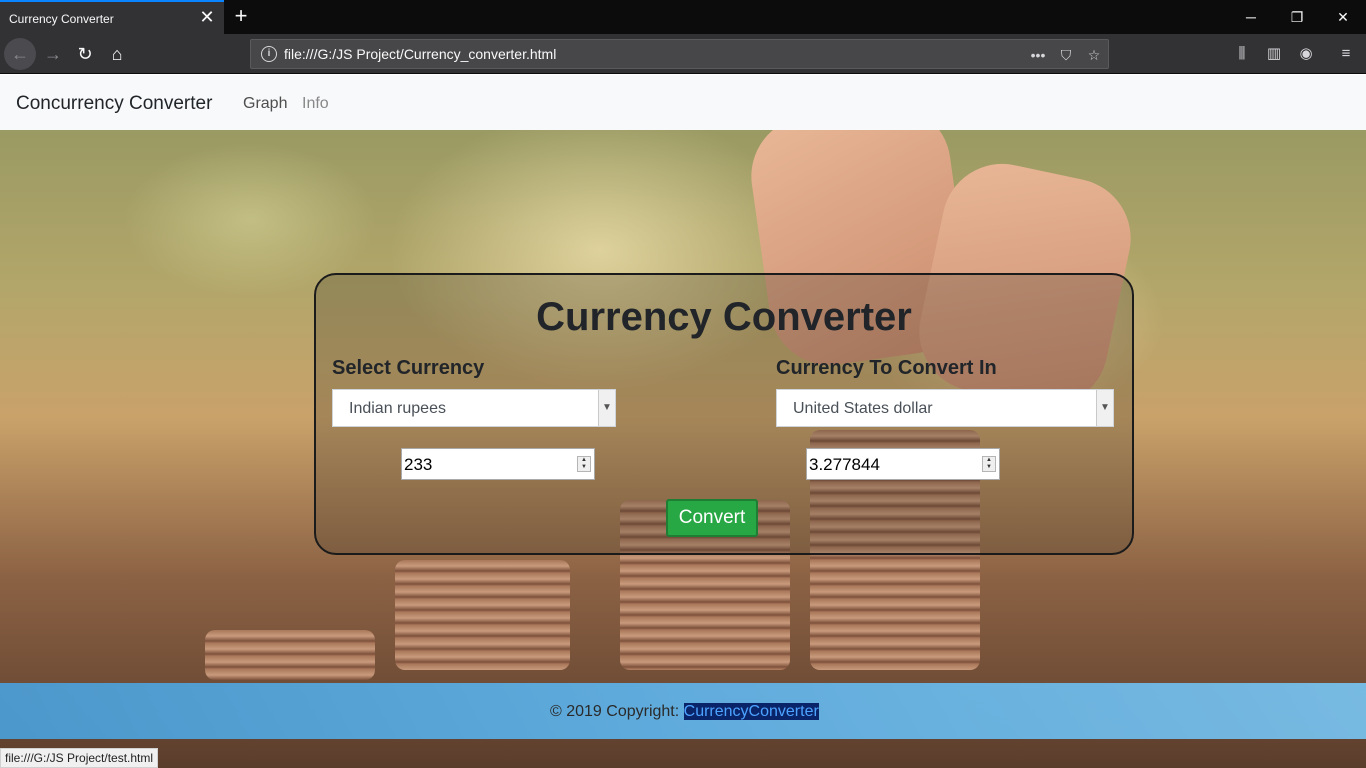  Describe the element at coordinates (1251, 17) in the screenshot. I see `minimize-icon: ─` at that location.